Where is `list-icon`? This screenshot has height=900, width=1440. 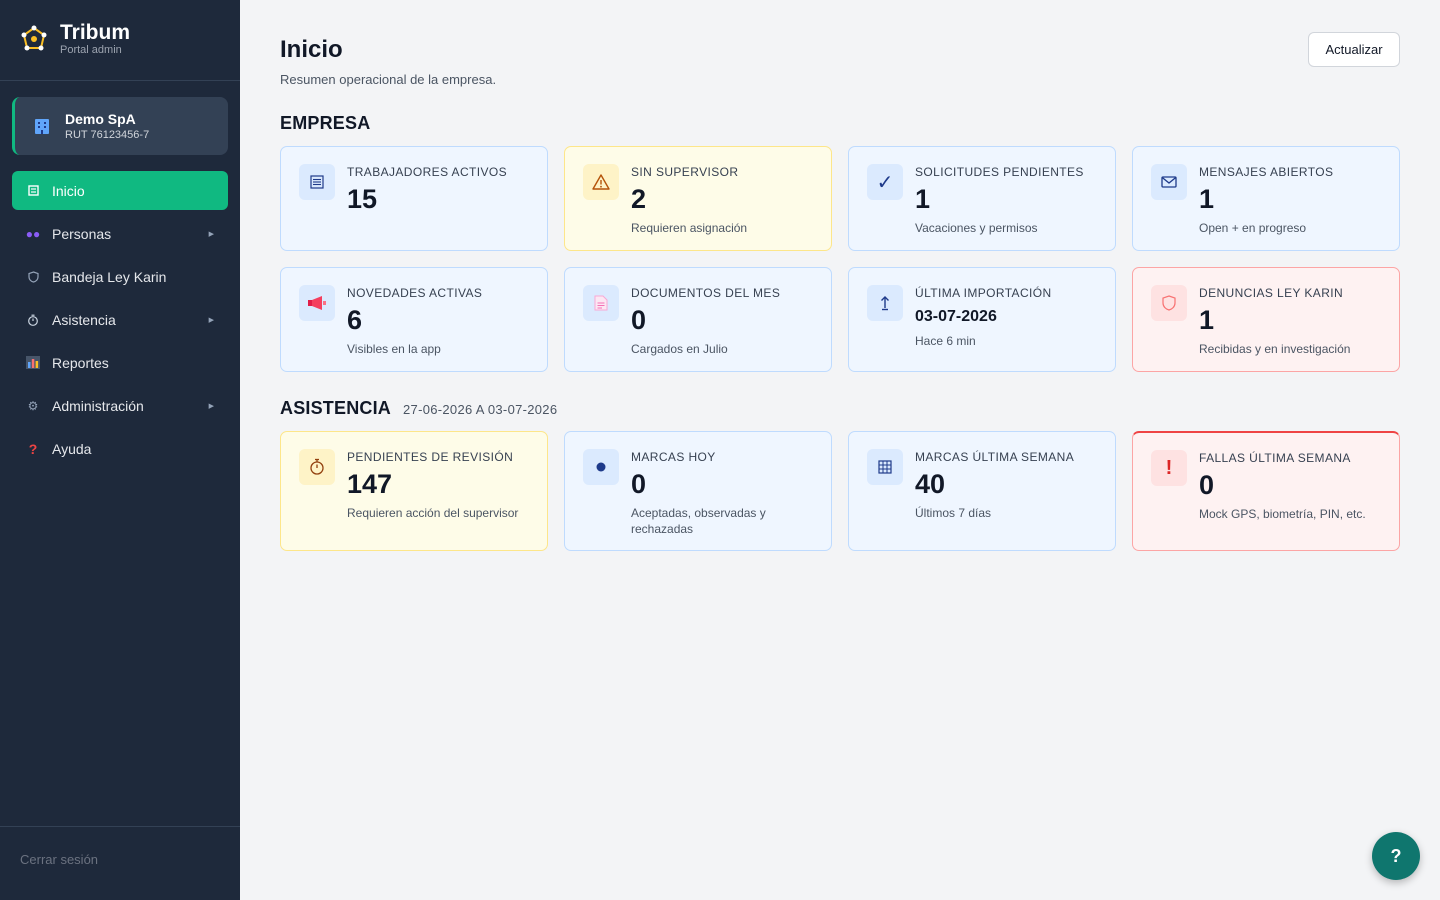
list-icon is located at coordinates (317, 182).